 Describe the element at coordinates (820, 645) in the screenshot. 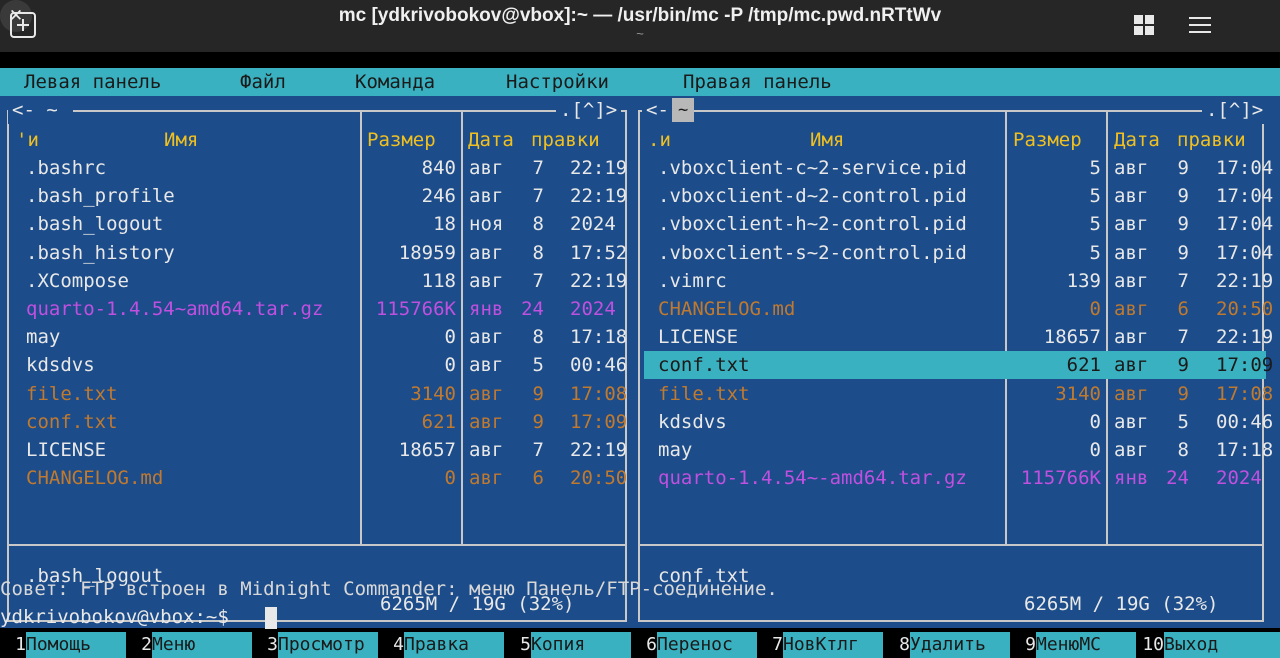

I see `fkey-7: 7 НовКтлг` at that location.